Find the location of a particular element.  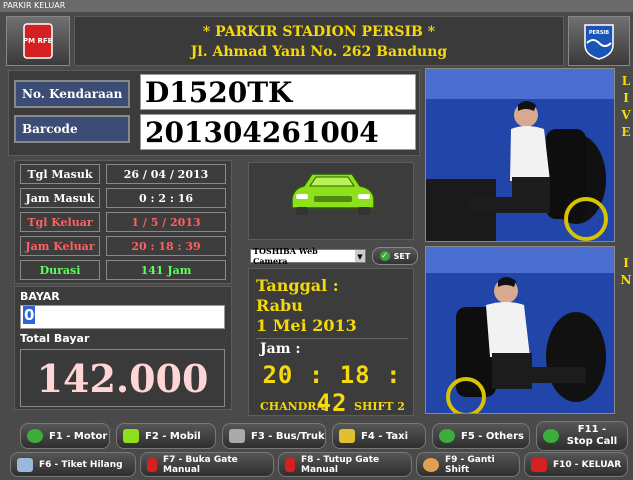

f4-label: F4 - Taxi is located at coordinates (385, 436).